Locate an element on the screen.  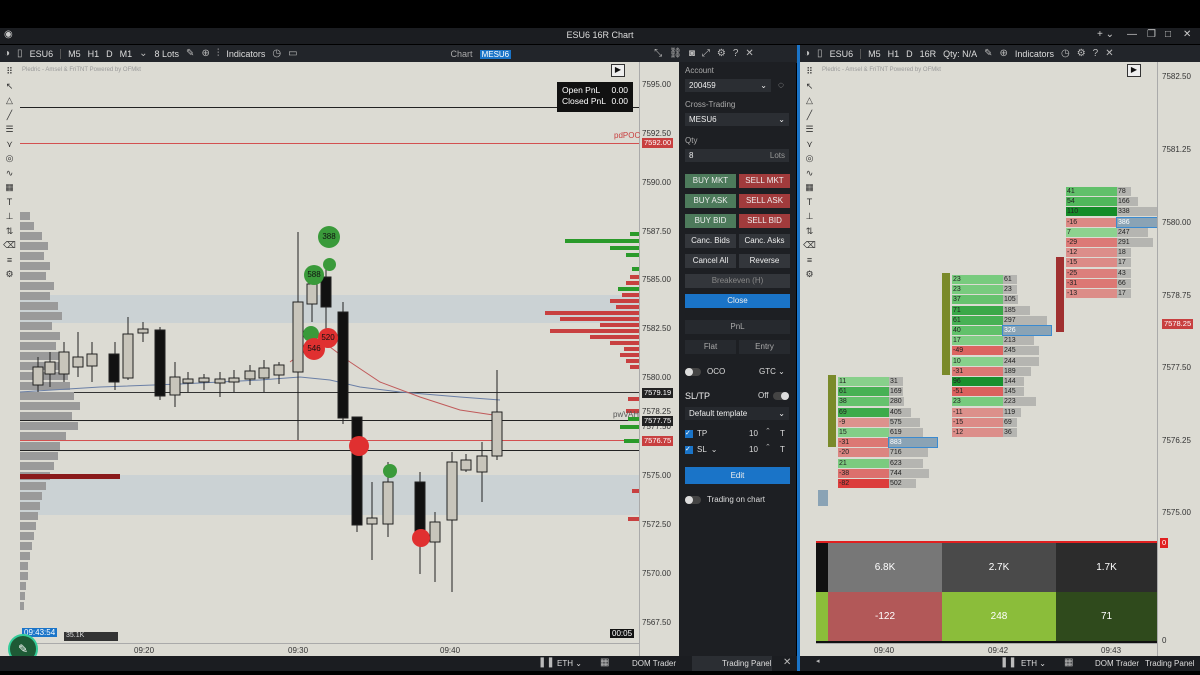
lots-selector: 8 Lots is located at coordinates (167, 54).